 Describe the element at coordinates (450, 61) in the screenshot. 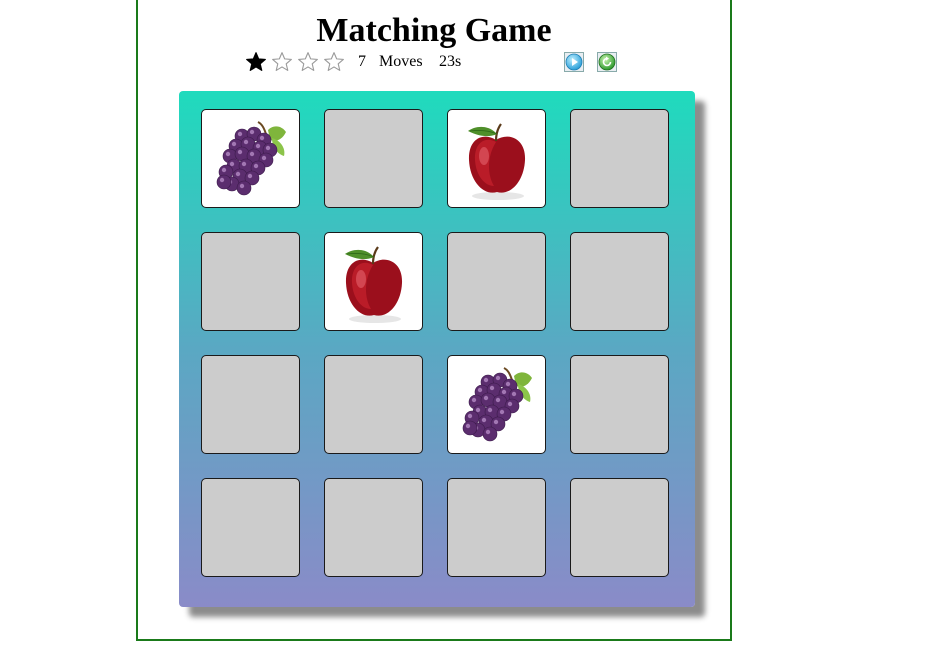

I see `timer: 23s` at that location.